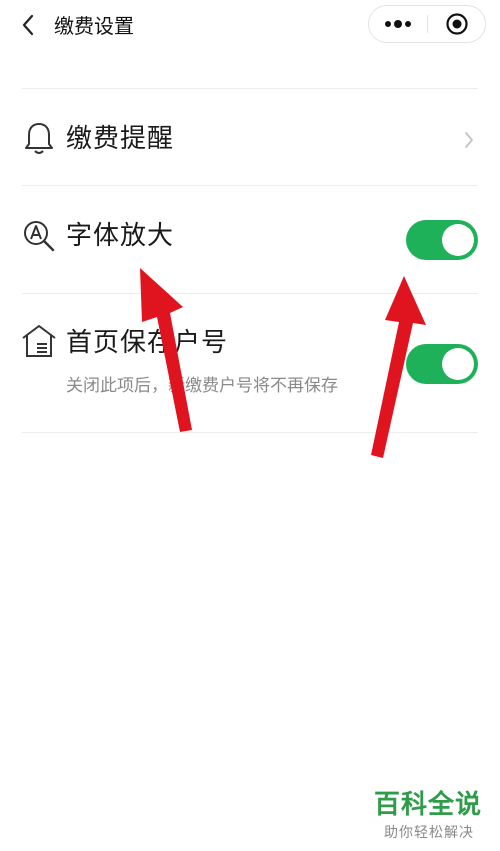 The width and height of the screenshot is (500, 851). Describe the element at coordinates (39, 236) in the screenshot. I see `font-magnifier-icon` at that location.